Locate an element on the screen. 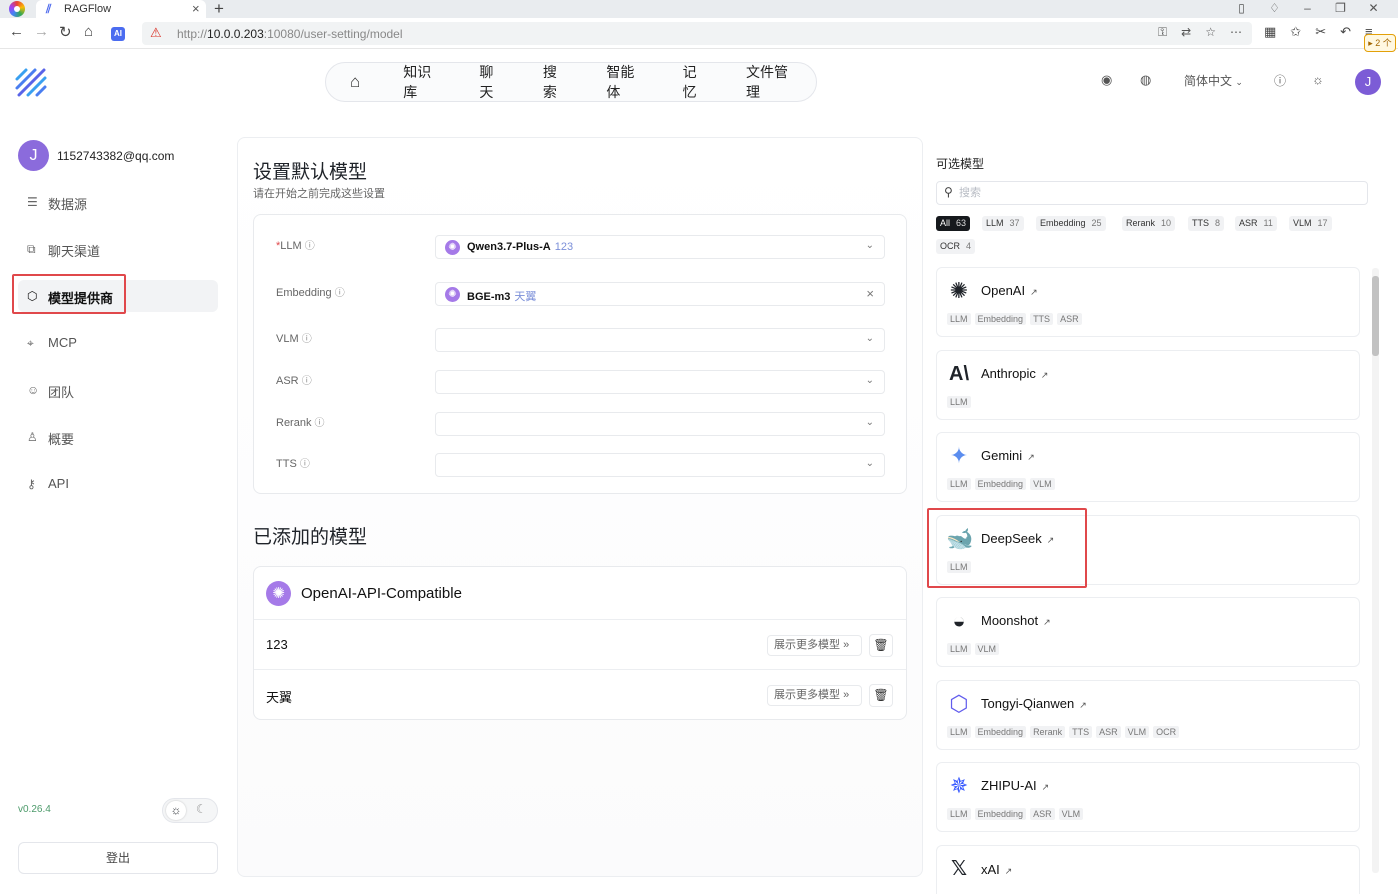 This screenshot has height=894, width=1398. llm-select: ✺ Qwen3.7-Plus-A 123 ⌄ is located at coordinates (660, 247).